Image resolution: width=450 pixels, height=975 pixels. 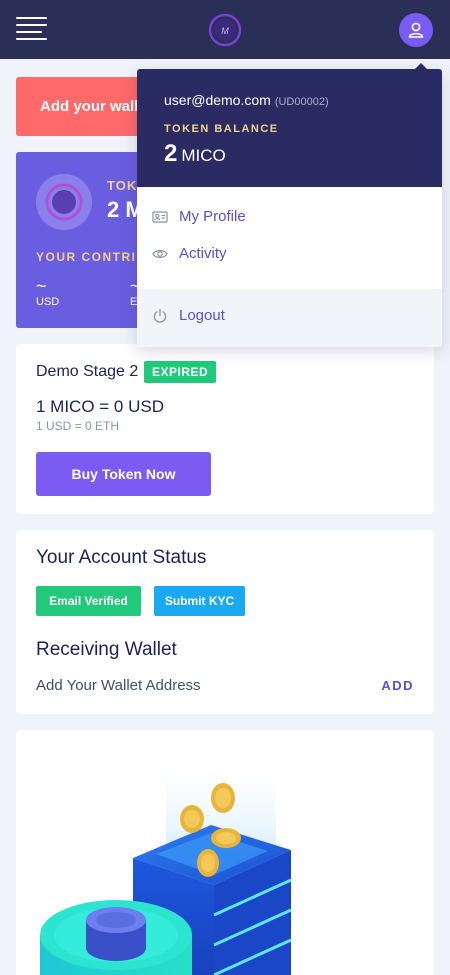 I want to click on dropdown-balance-unit: MICO, so click(x=203, y=155).